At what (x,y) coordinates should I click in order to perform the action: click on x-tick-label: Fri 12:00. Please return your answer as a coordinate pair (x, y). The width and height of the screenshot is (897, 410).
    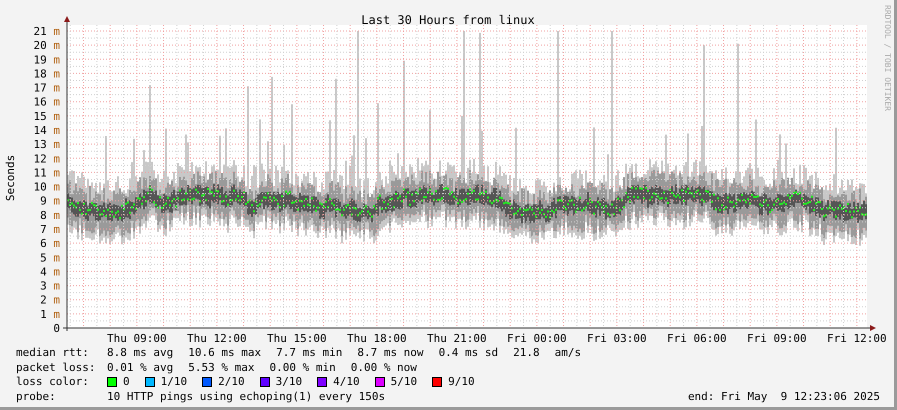
    Looking at the image, I should click on (857, 338).